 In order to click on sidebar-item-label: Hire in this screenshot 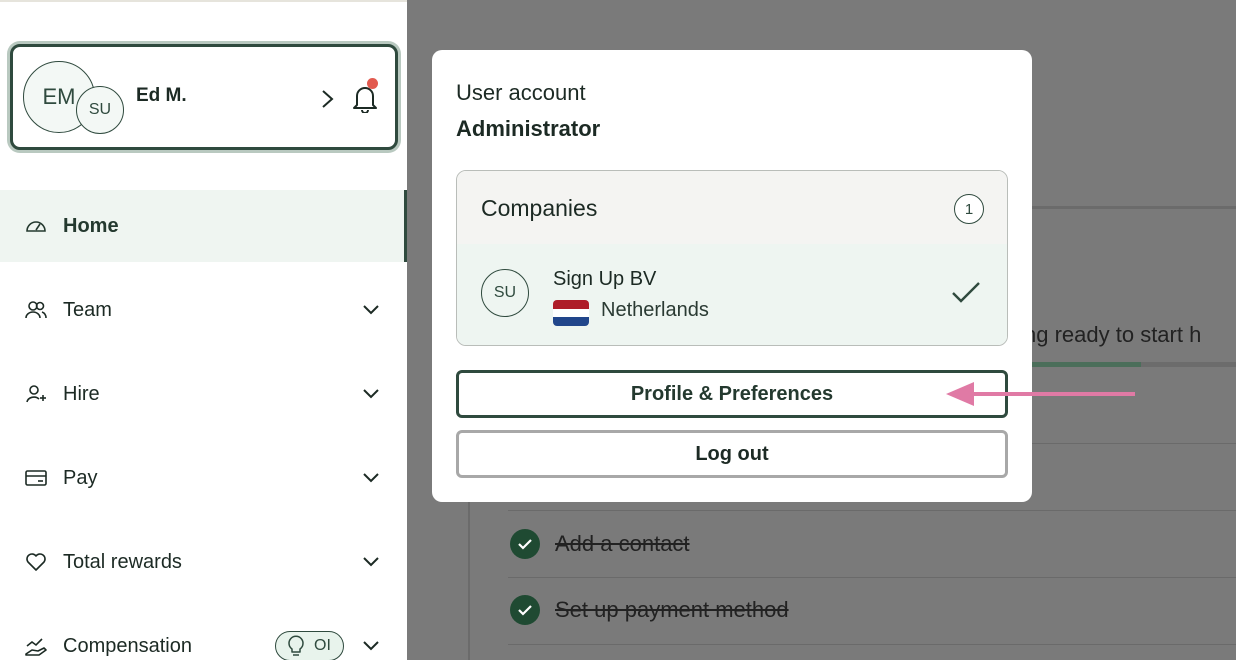, I will do `click(81, 393)`.